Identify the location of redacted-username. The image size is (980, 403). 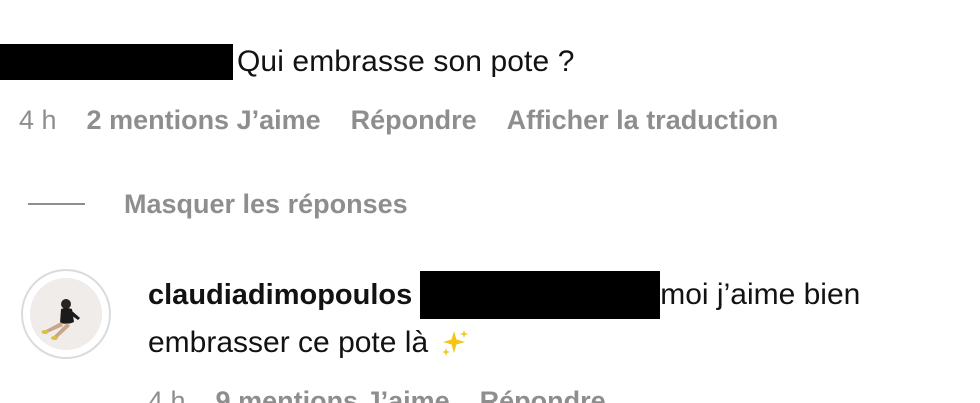
(116, 62).